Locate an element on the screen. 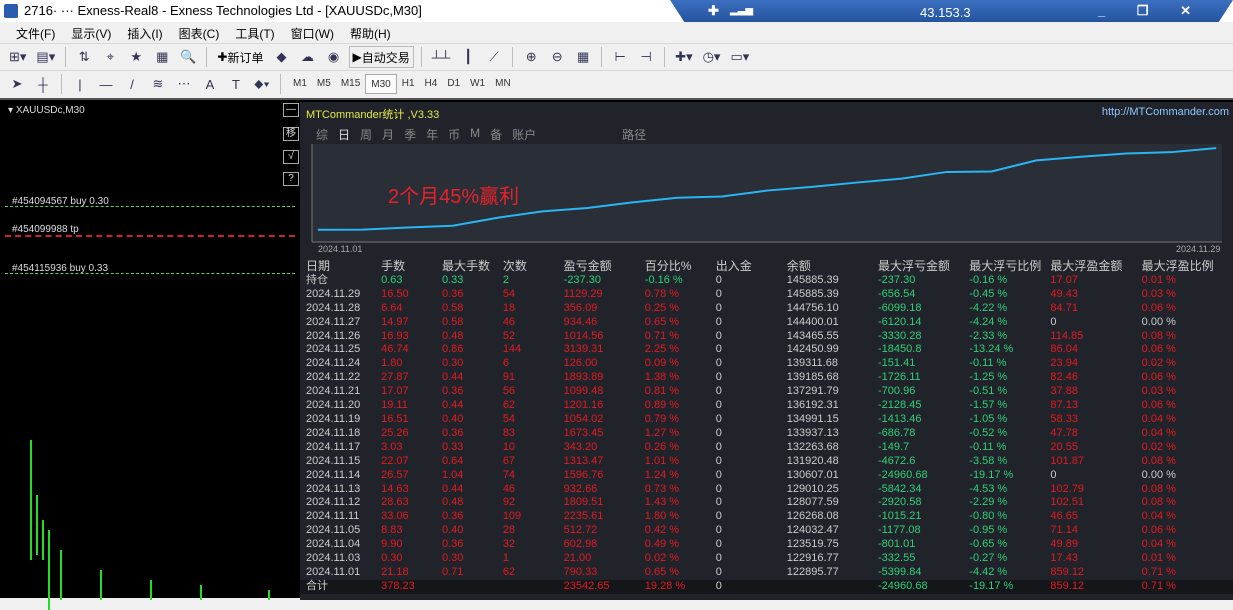  signals-icon: ☁ is located at coordinates (308, 57).